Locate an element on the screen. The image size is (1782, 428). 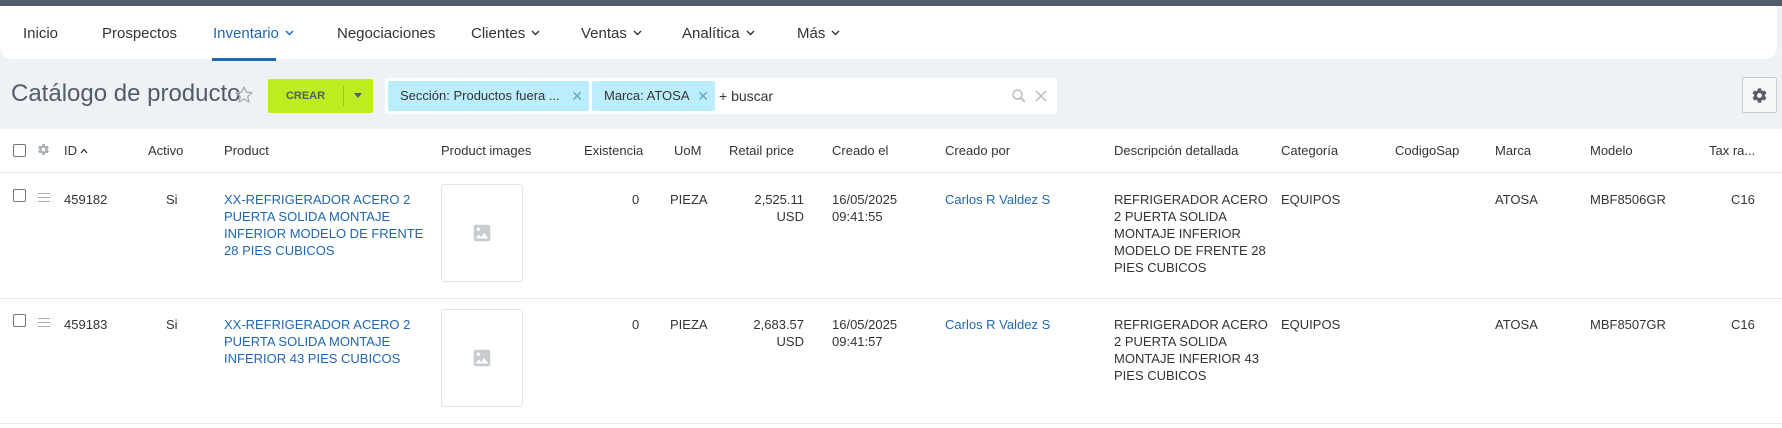
cell-modelo: MBF8507GR is located at coordinates (1628, 324).